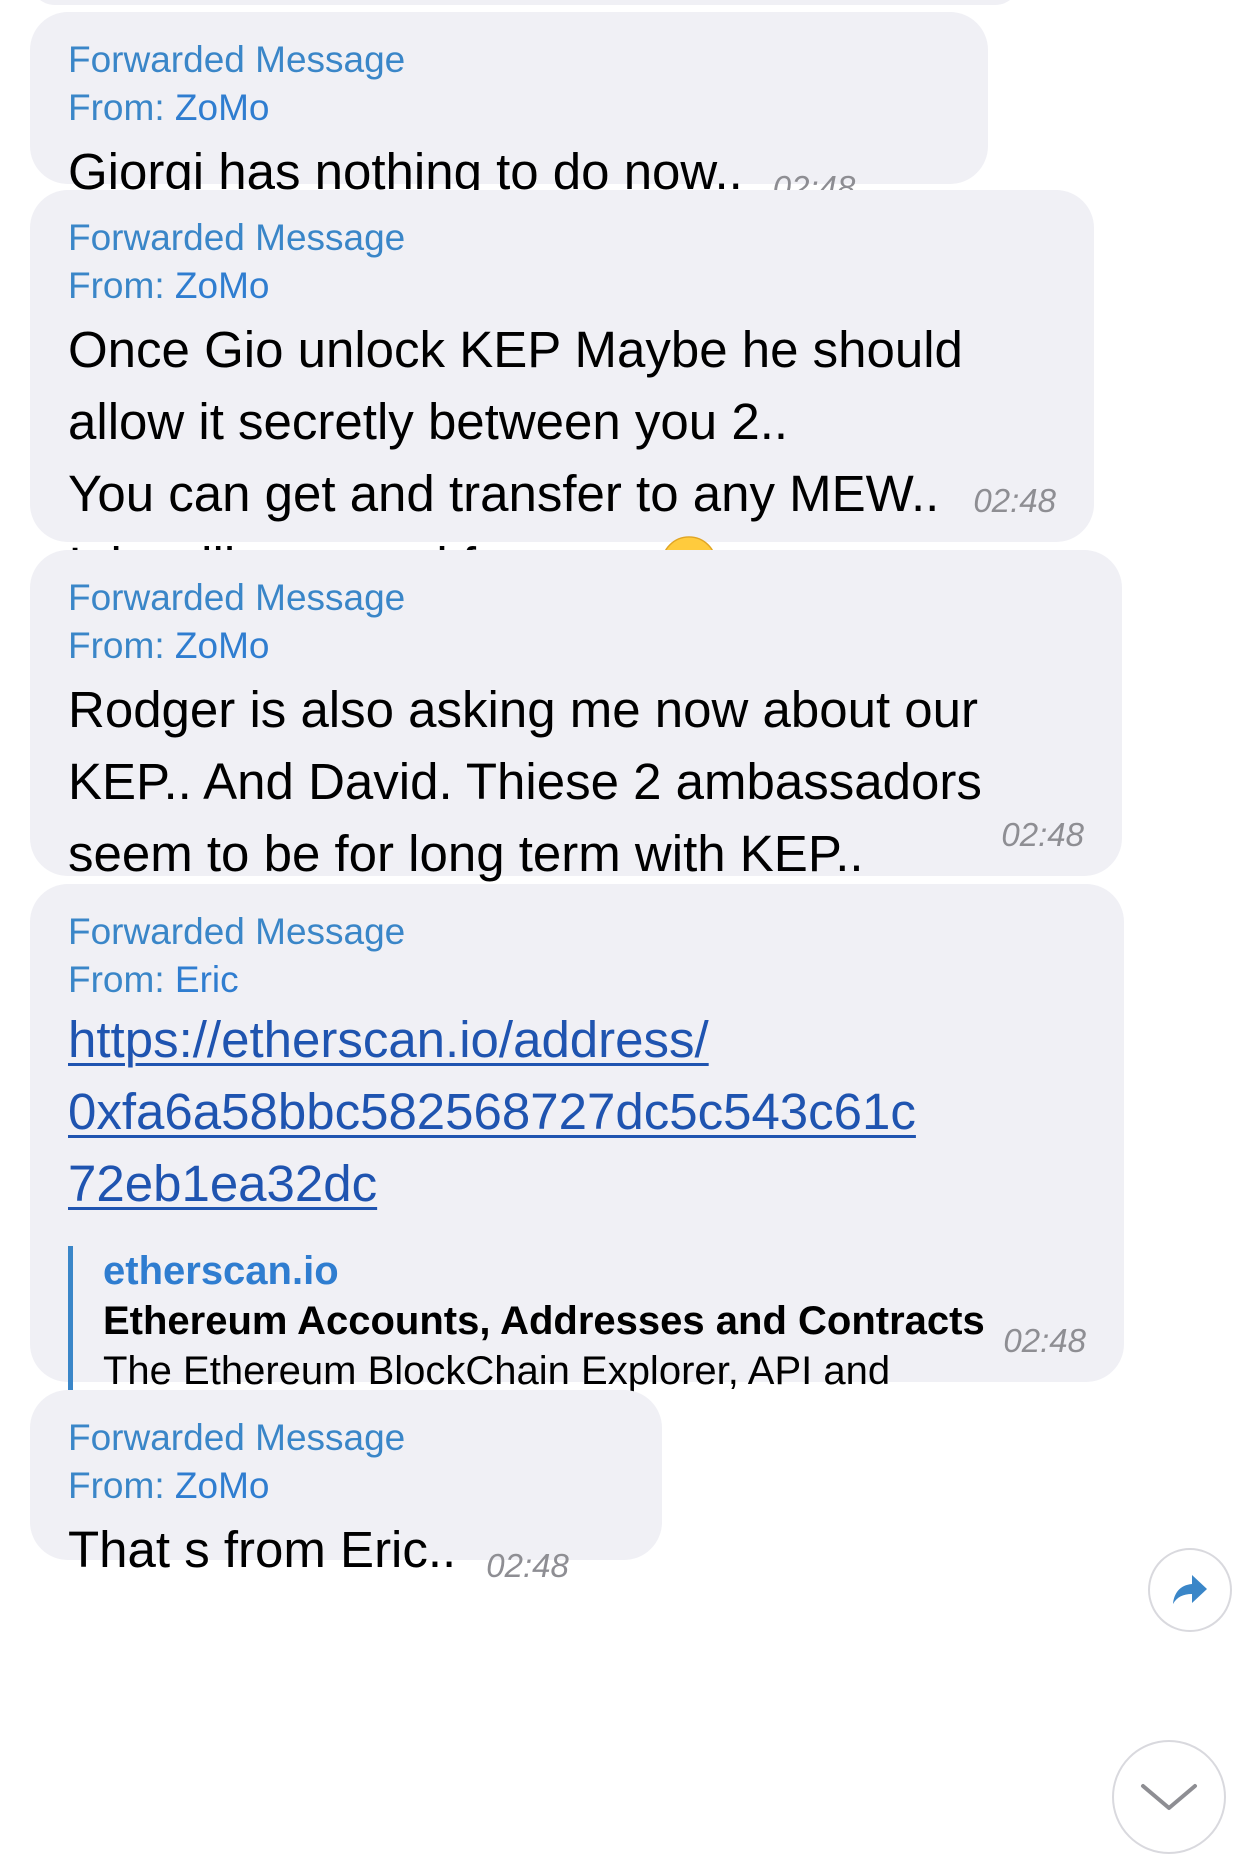 This screenshot has width=1241, height=1854. Describe the element at coordinates (577, 980) in the screenshot. I see `forwarded-from: From: Eric` at that location.